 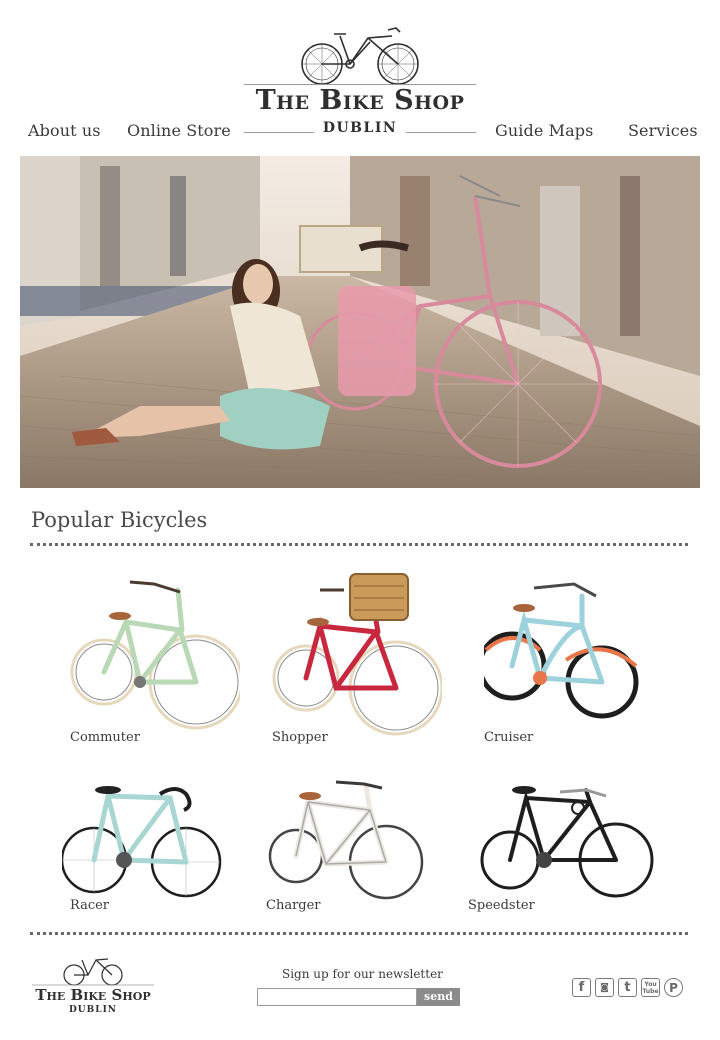 I want to click on footer-logo: The Bike Shop DUBLIN, so click(x=93, y=985).